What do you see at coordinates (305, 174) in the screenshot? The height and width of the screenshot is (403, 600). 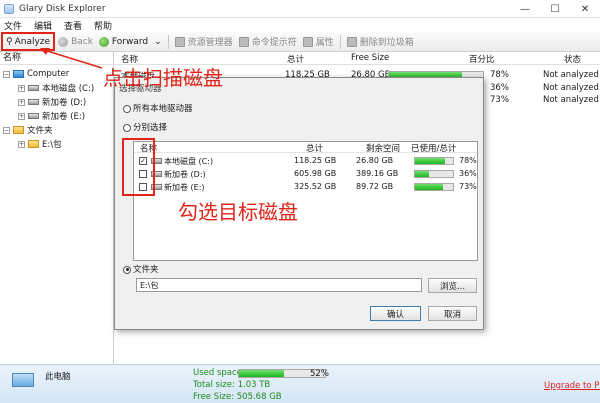 I see `dialog-drive-row: 新加卷 (D:) 605.98 GB 389.16 GB 36%` at bounding box center [305, 174].